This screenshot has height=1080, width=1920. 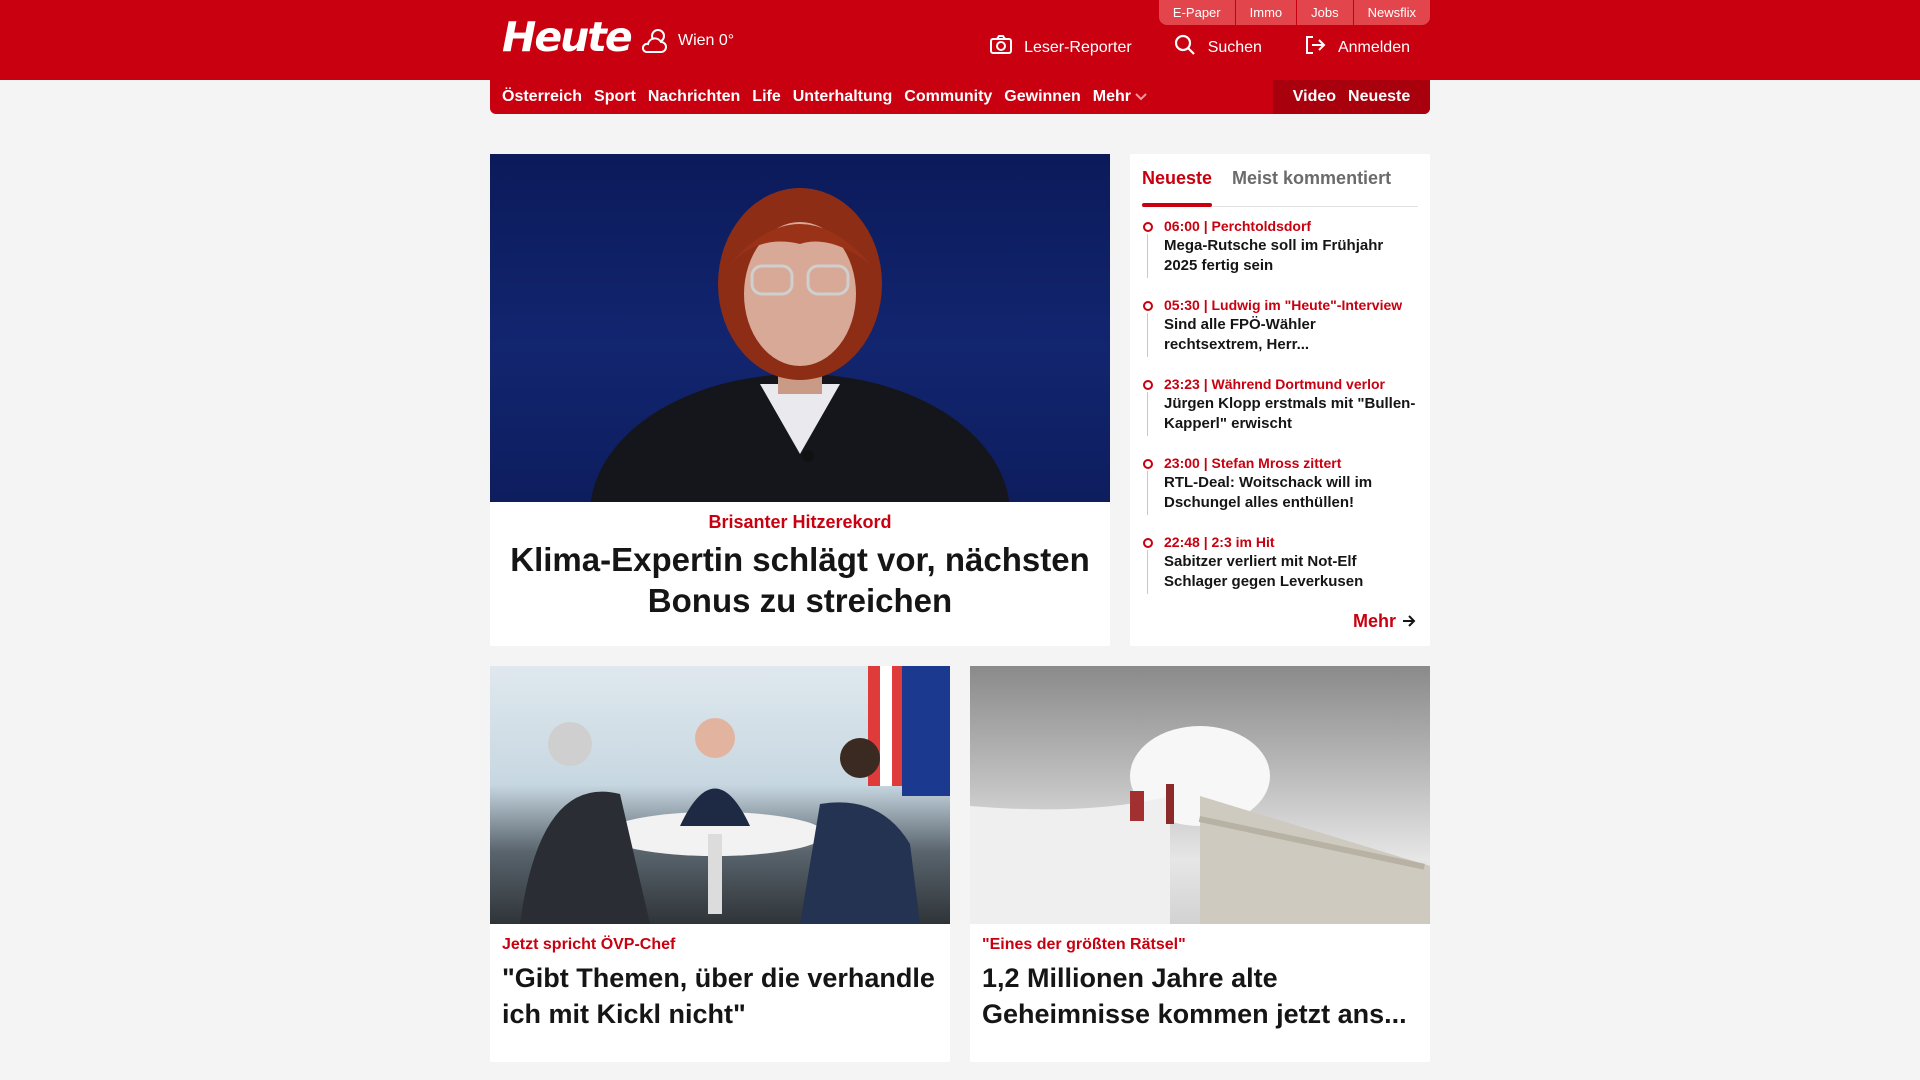 I want to click on weather-text: Wien 0°, so click(x=706, y=40).